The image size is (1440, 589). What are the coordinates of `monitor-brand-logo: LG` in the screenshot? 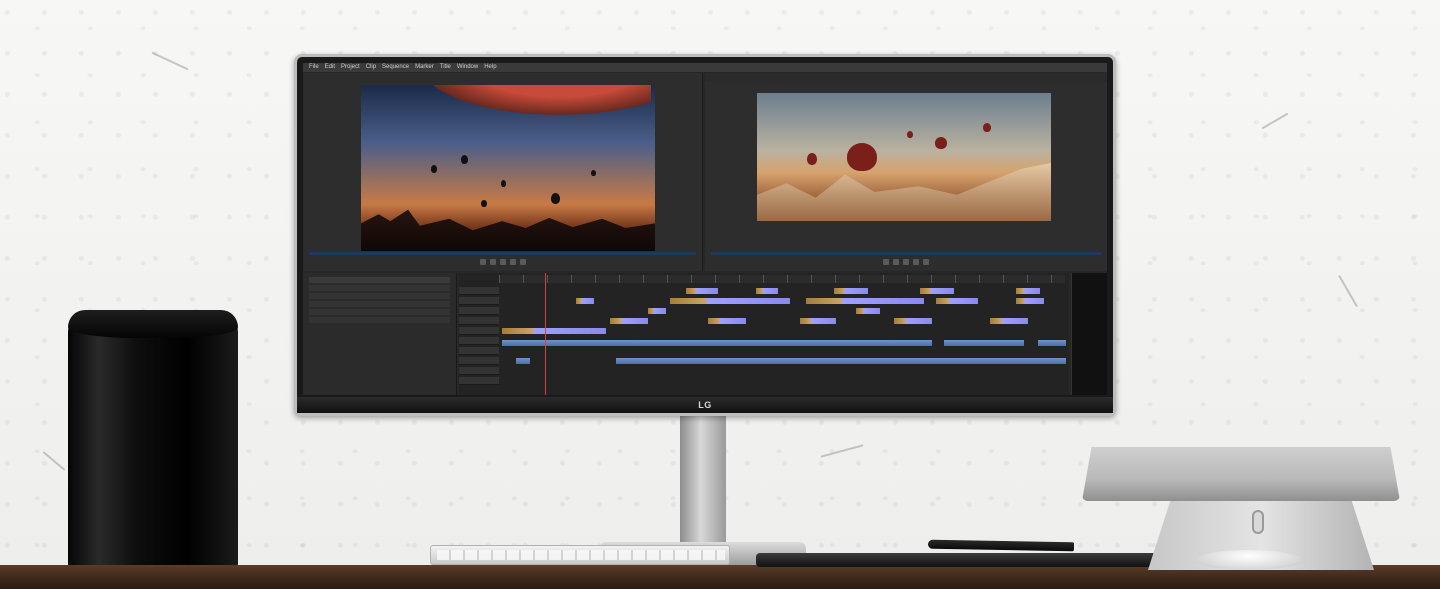 It's located at (705, 405).